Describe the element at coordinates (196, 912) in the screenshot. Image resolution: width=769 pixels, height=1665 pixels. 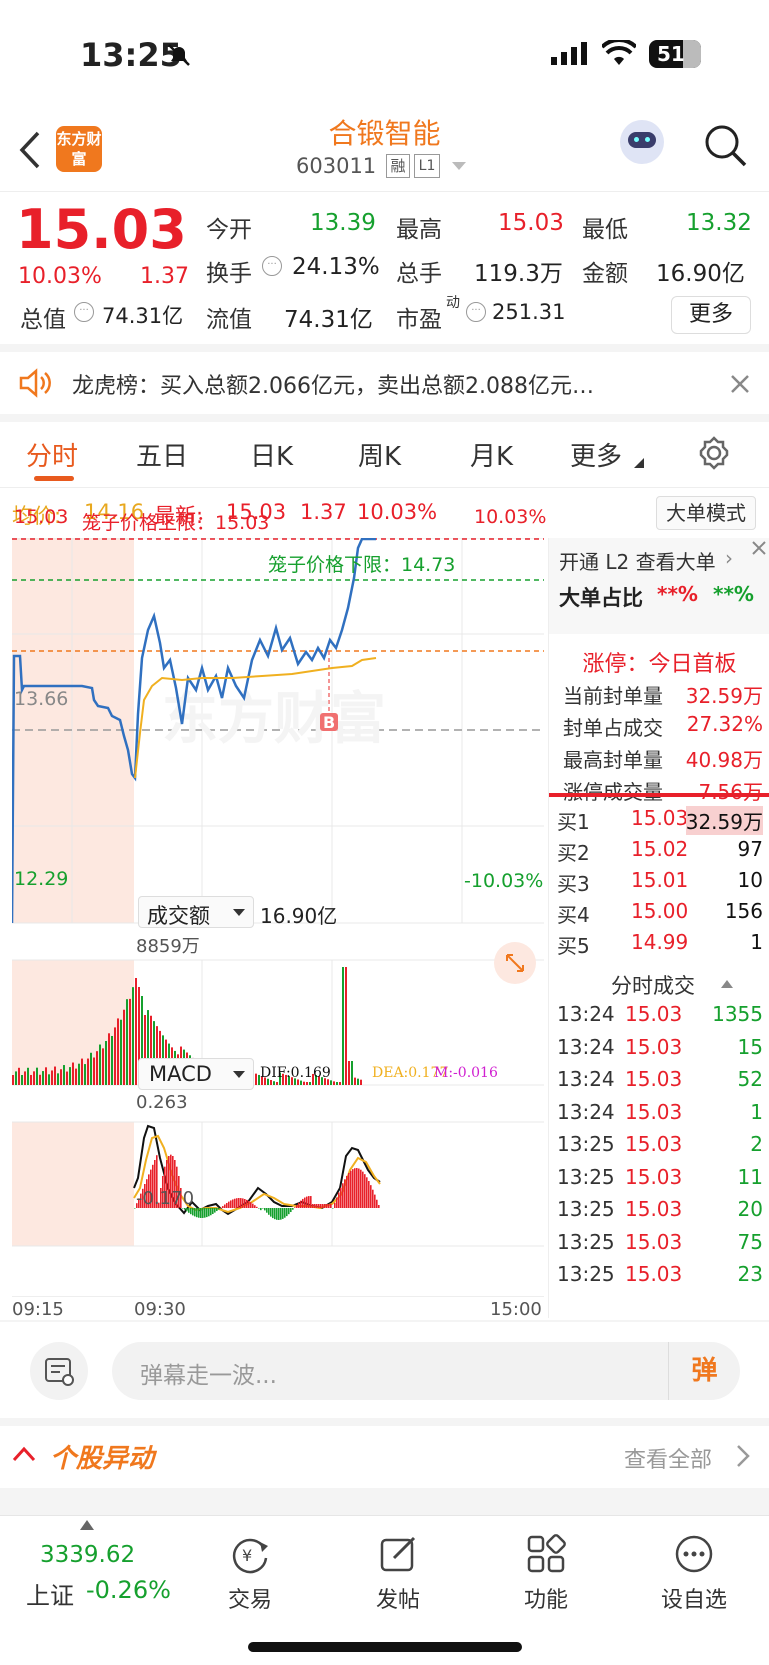
I see `volume-selector: 成交额` at that location.